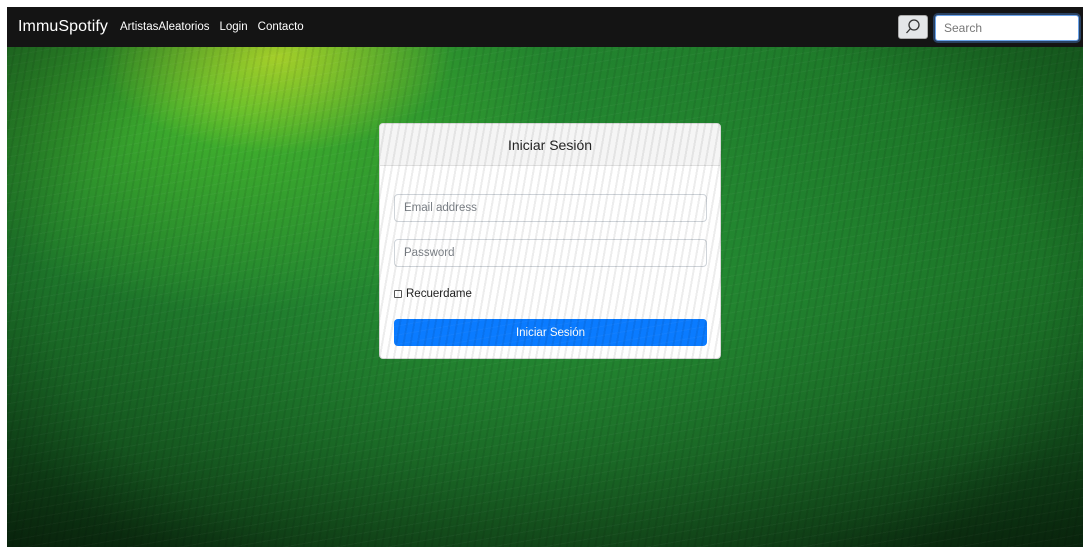 The width and height of the screenshot is (1083, 547). I want to click on search-icon, so click(913, 26).